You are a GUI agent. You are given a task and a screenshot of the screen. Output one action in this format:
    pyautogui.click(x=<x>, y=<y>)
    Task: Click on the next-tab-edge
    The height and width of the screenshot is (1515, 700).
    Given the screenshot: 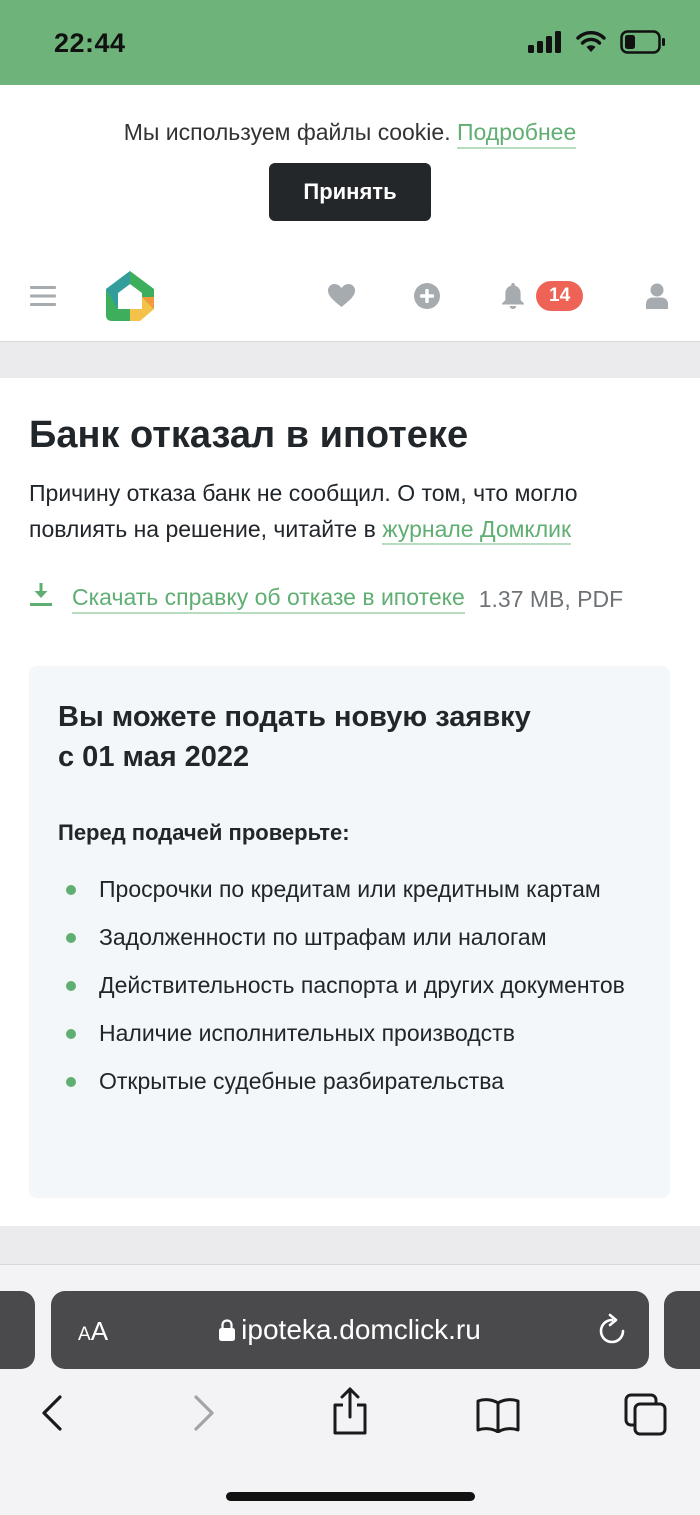 What is the action you would take?
    pyautogui.click(x=682, y=1330)
    